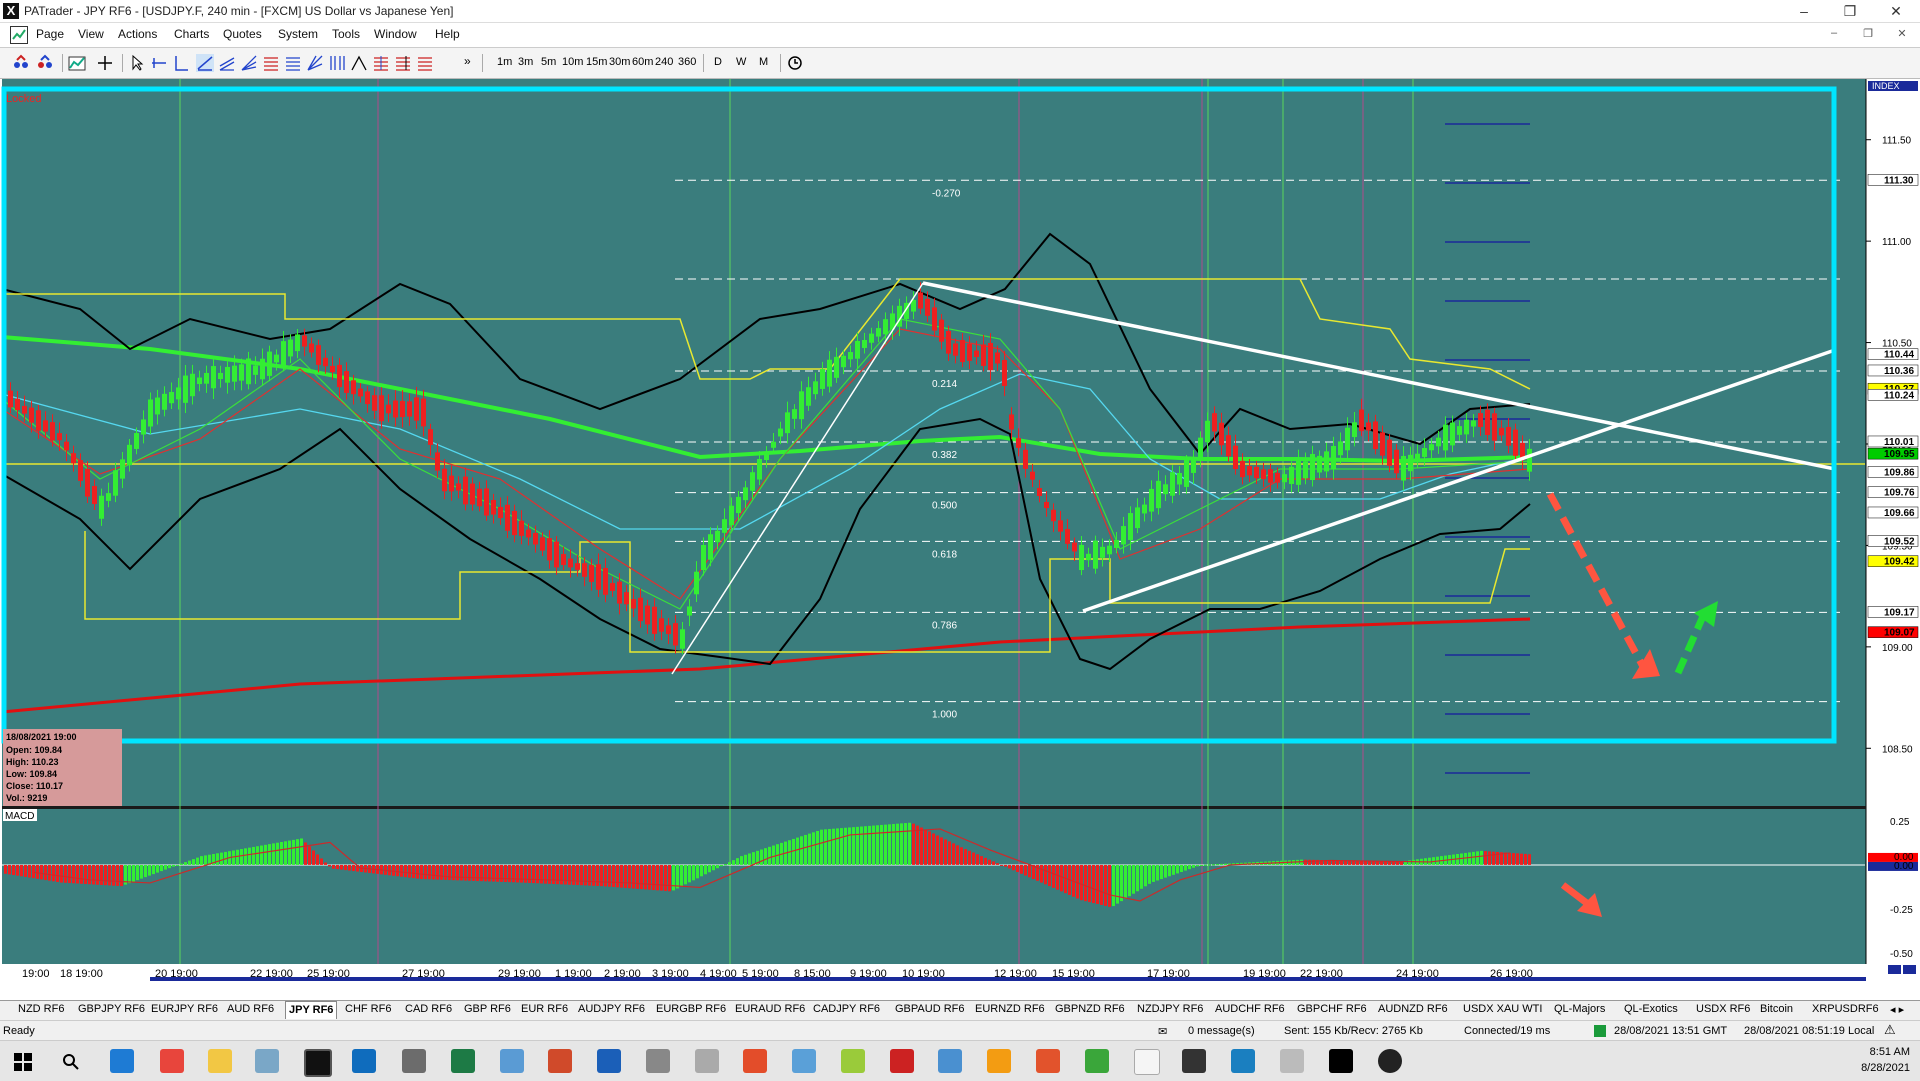 The height and width of the screenshot is (1081, 1920). Describe the element at coordinates (1413, 1009) in the screenshot. I see `symbol-tab: AUDNZD RF6` at that location.